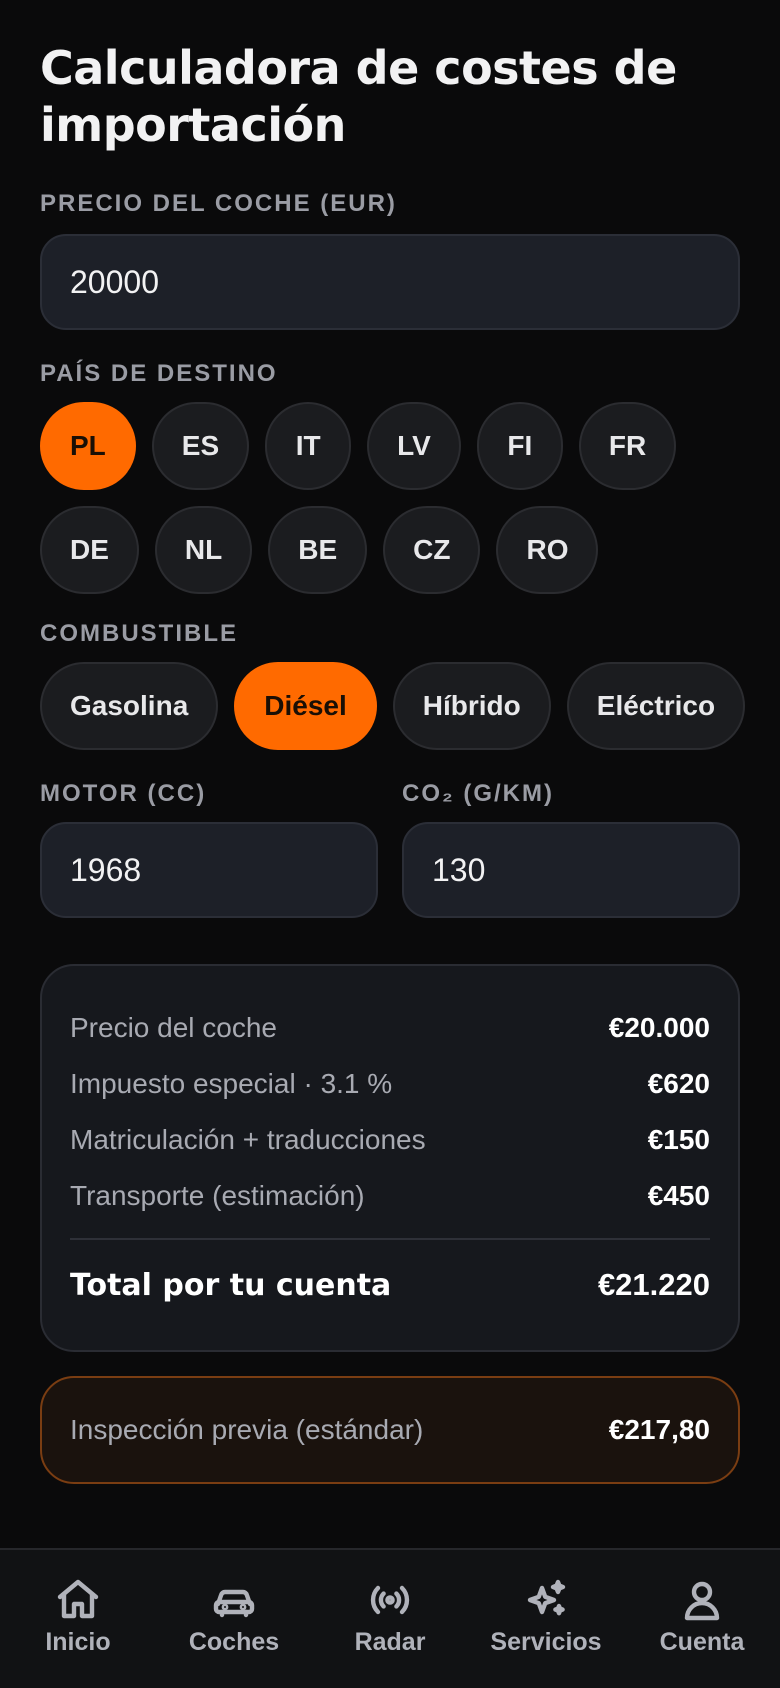  I want to click on extras-row: Inspección previa (estándar) €217,80, so click(390, 1430).